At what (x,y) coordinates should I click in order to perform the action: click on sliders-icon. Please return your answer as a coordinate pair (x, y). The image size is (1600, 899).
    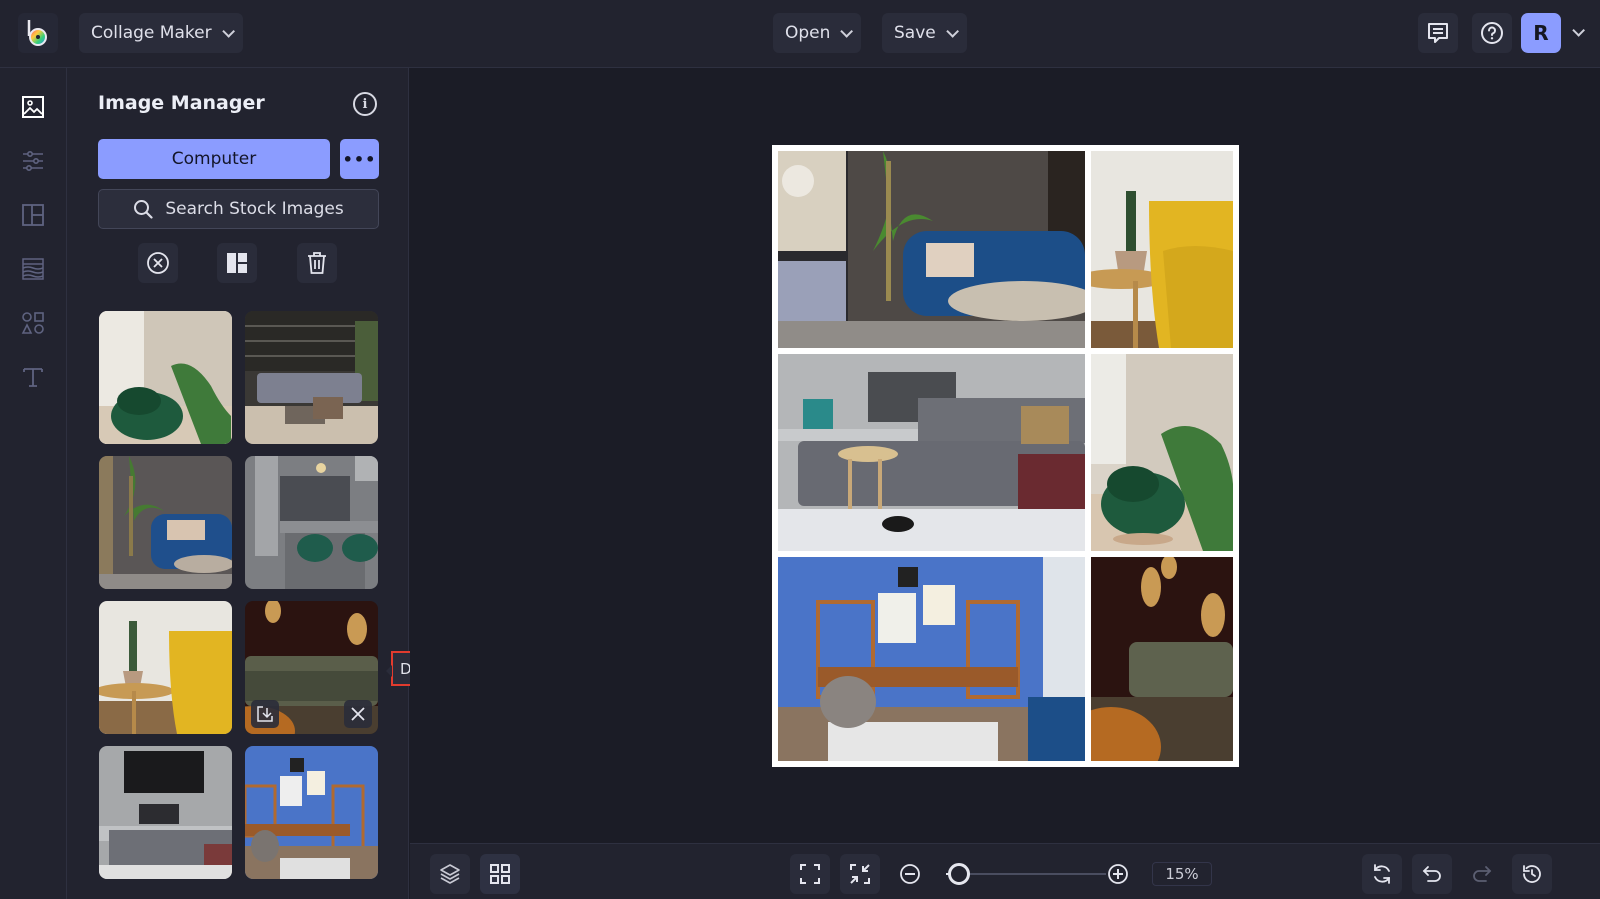
    Looking at the image, I should click on (33, 160).